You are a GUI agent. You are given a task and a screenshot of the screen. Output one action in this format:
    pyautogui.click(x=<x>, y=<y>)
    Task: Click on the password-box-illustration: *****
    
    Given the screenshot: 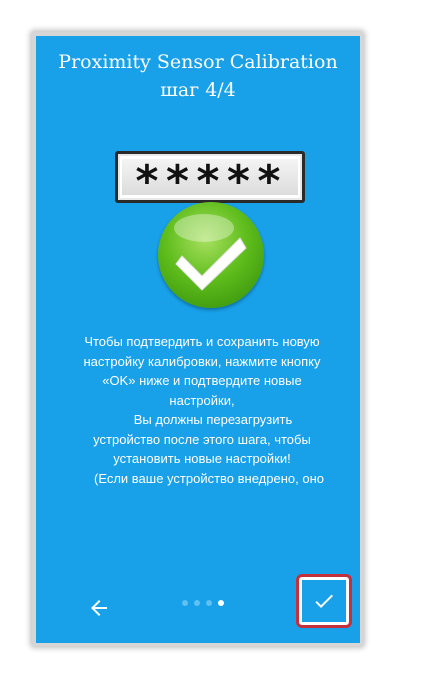 What is the action you would take?
    pyautogui.click(x=210, y=177)
    